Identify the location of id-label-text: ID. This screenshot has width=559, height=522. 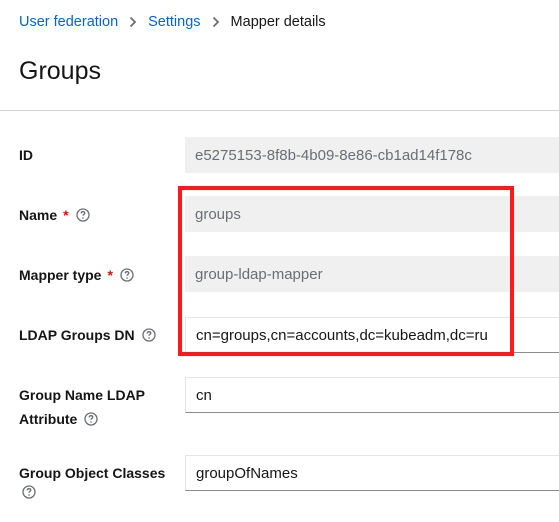
(26, 155).